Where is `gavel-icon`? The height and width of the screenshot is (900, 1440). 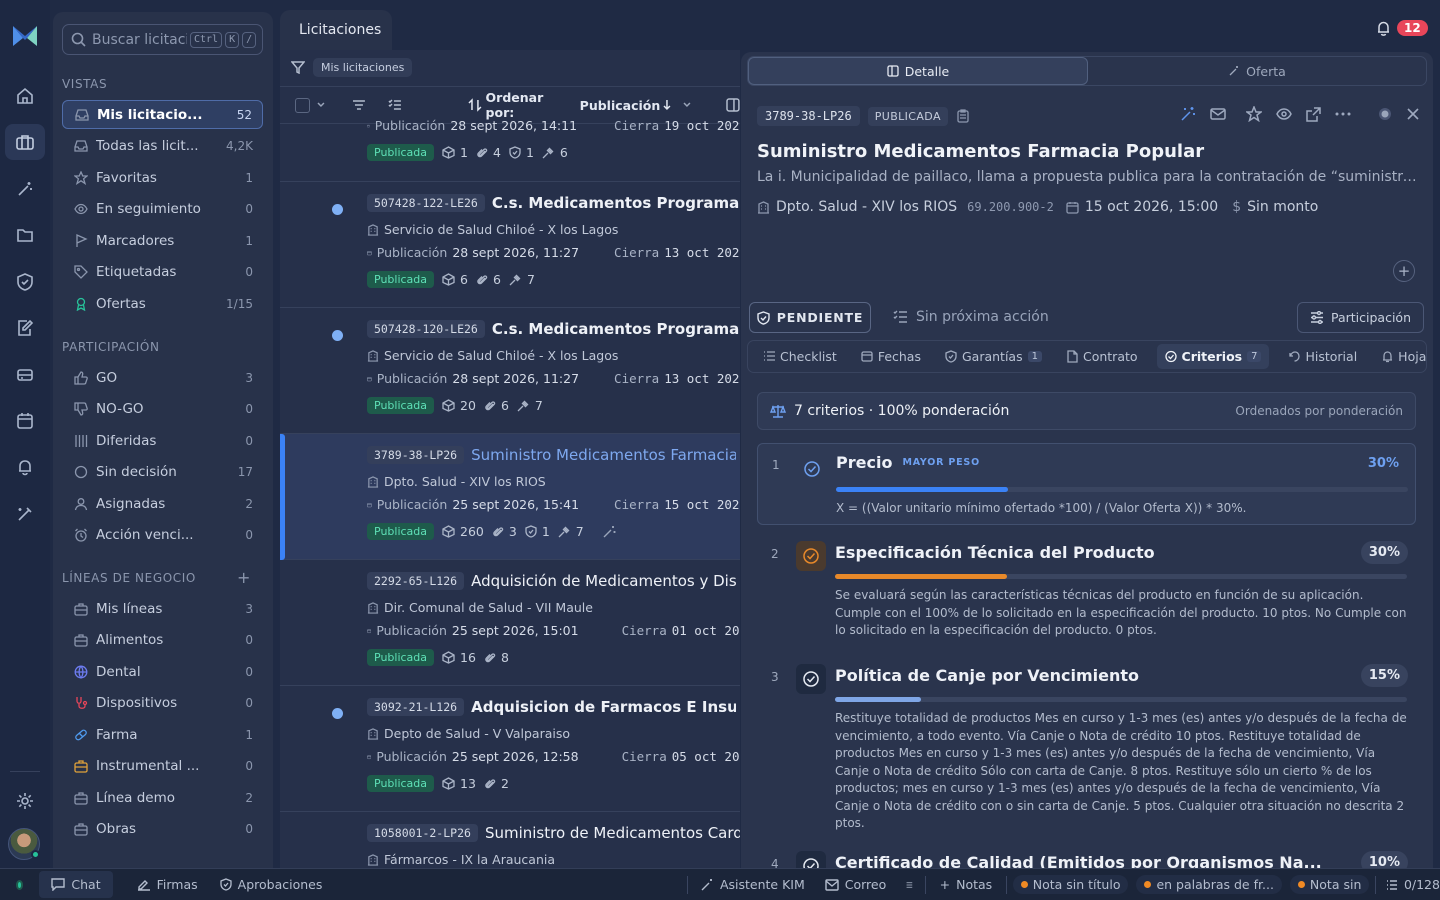 gavel-icon is located at coordinates (548, 153).